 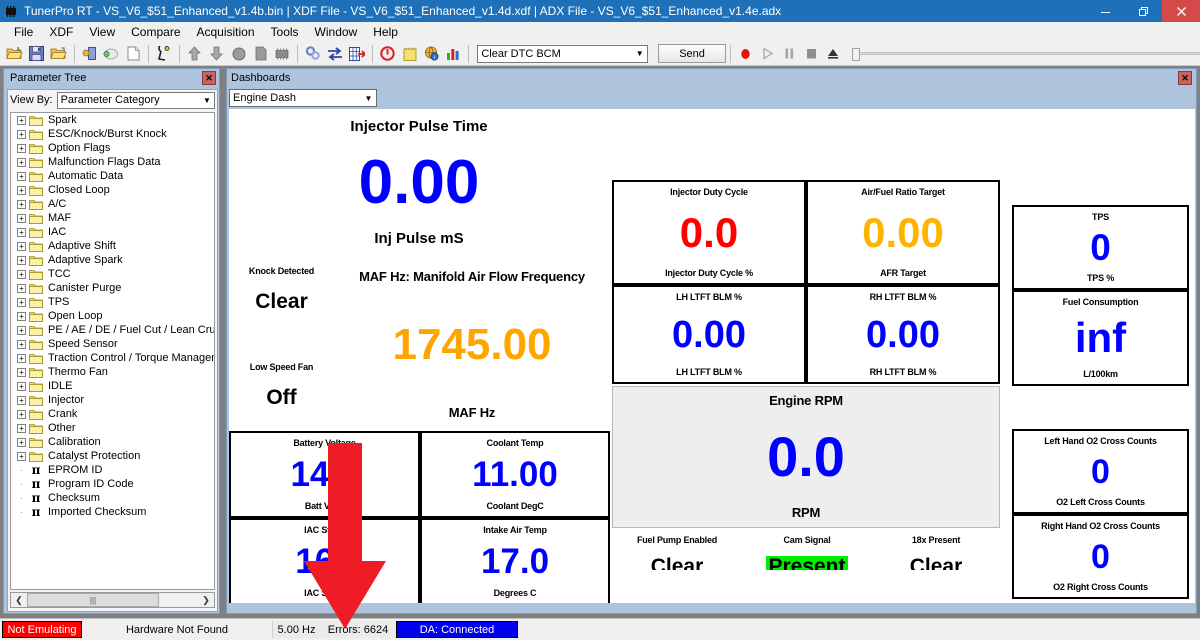 I want to click on eject-icon, so click(x=833, y=54).